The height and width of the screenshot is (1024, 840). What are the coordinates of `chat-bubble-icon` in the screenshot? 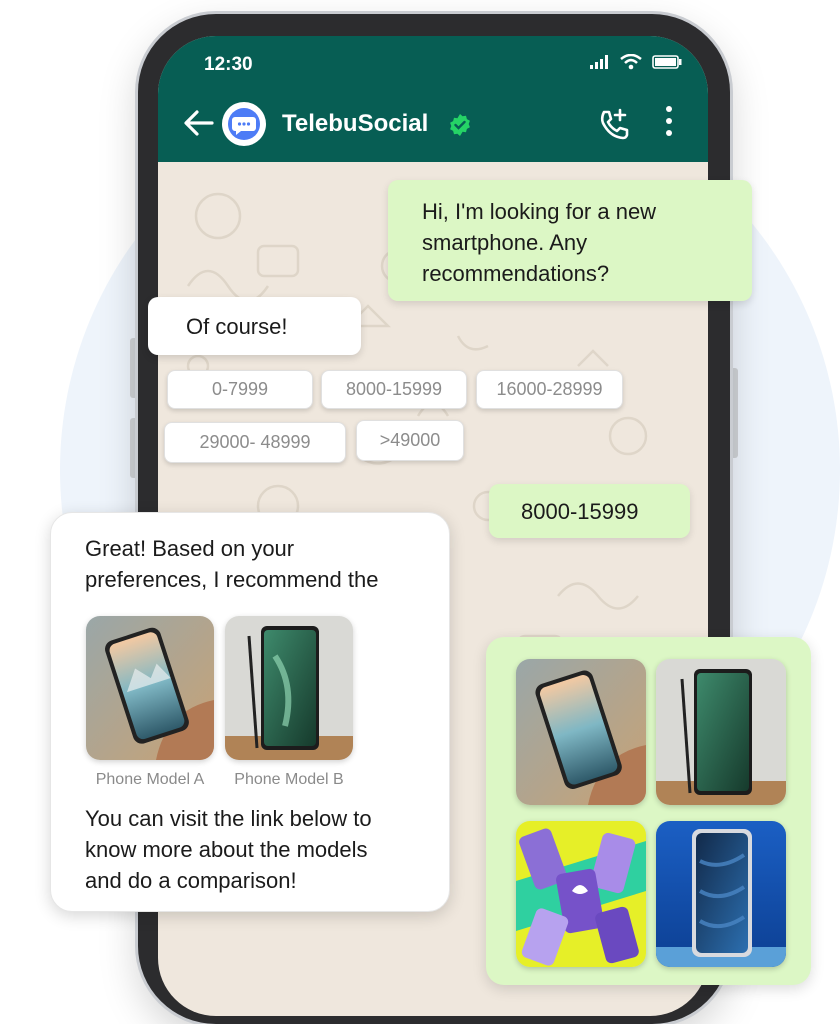 It's located at (244, 126).